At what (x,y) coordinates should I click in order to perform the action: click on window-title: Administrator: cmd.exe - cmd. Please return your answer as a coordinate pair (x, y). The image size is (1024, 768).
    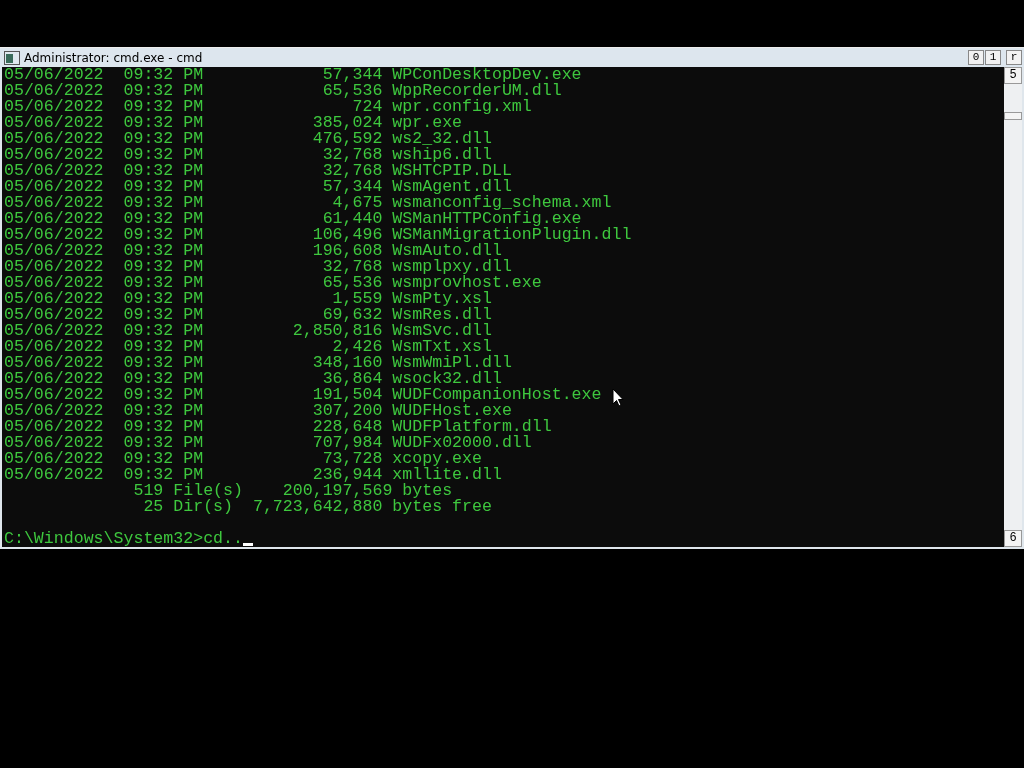
    Looking at the image, I should click on (114, 57).